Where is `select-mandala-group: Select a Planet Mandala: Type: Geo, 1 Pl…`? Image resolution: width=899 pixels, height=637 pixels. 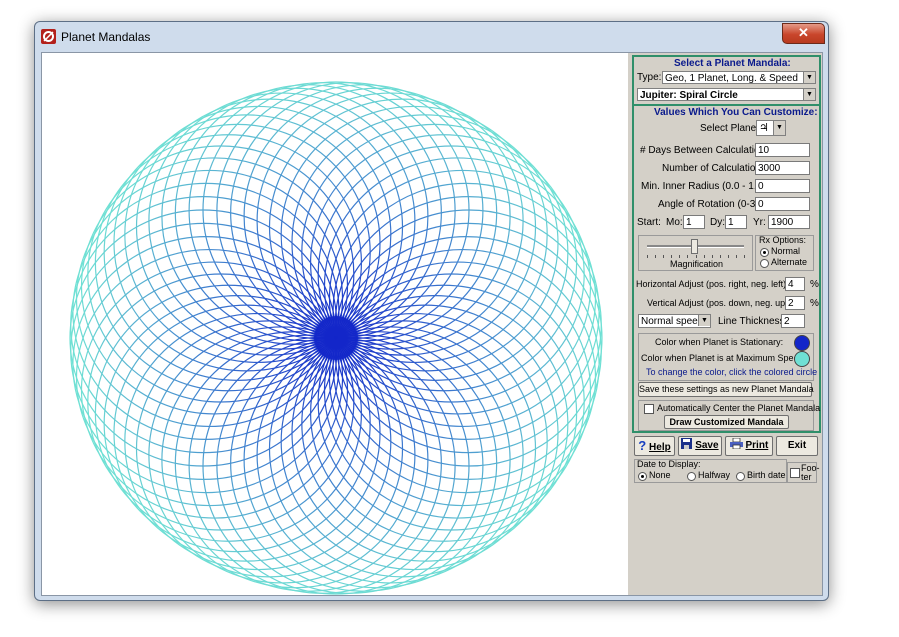 select-mandala-group: Select a Planet Mandala: Type: Geo, 1 Pl… is located at coordinates (726, 80).